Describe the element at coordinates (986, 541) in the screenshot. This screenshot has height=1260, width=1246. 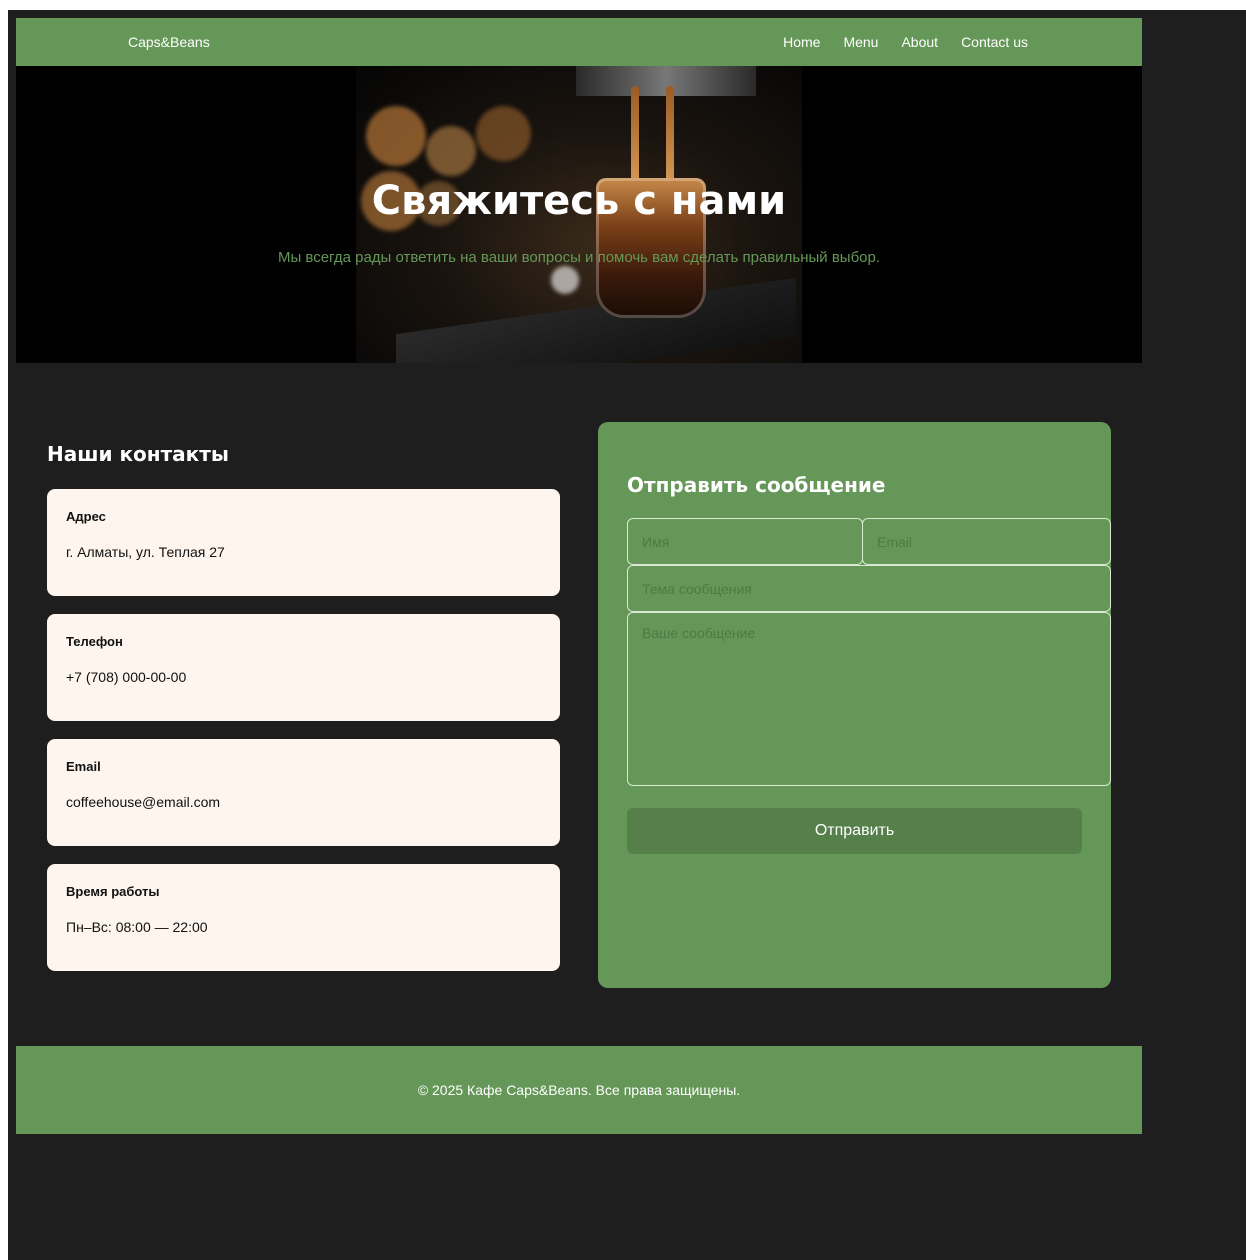
I see `email-input` at that location.